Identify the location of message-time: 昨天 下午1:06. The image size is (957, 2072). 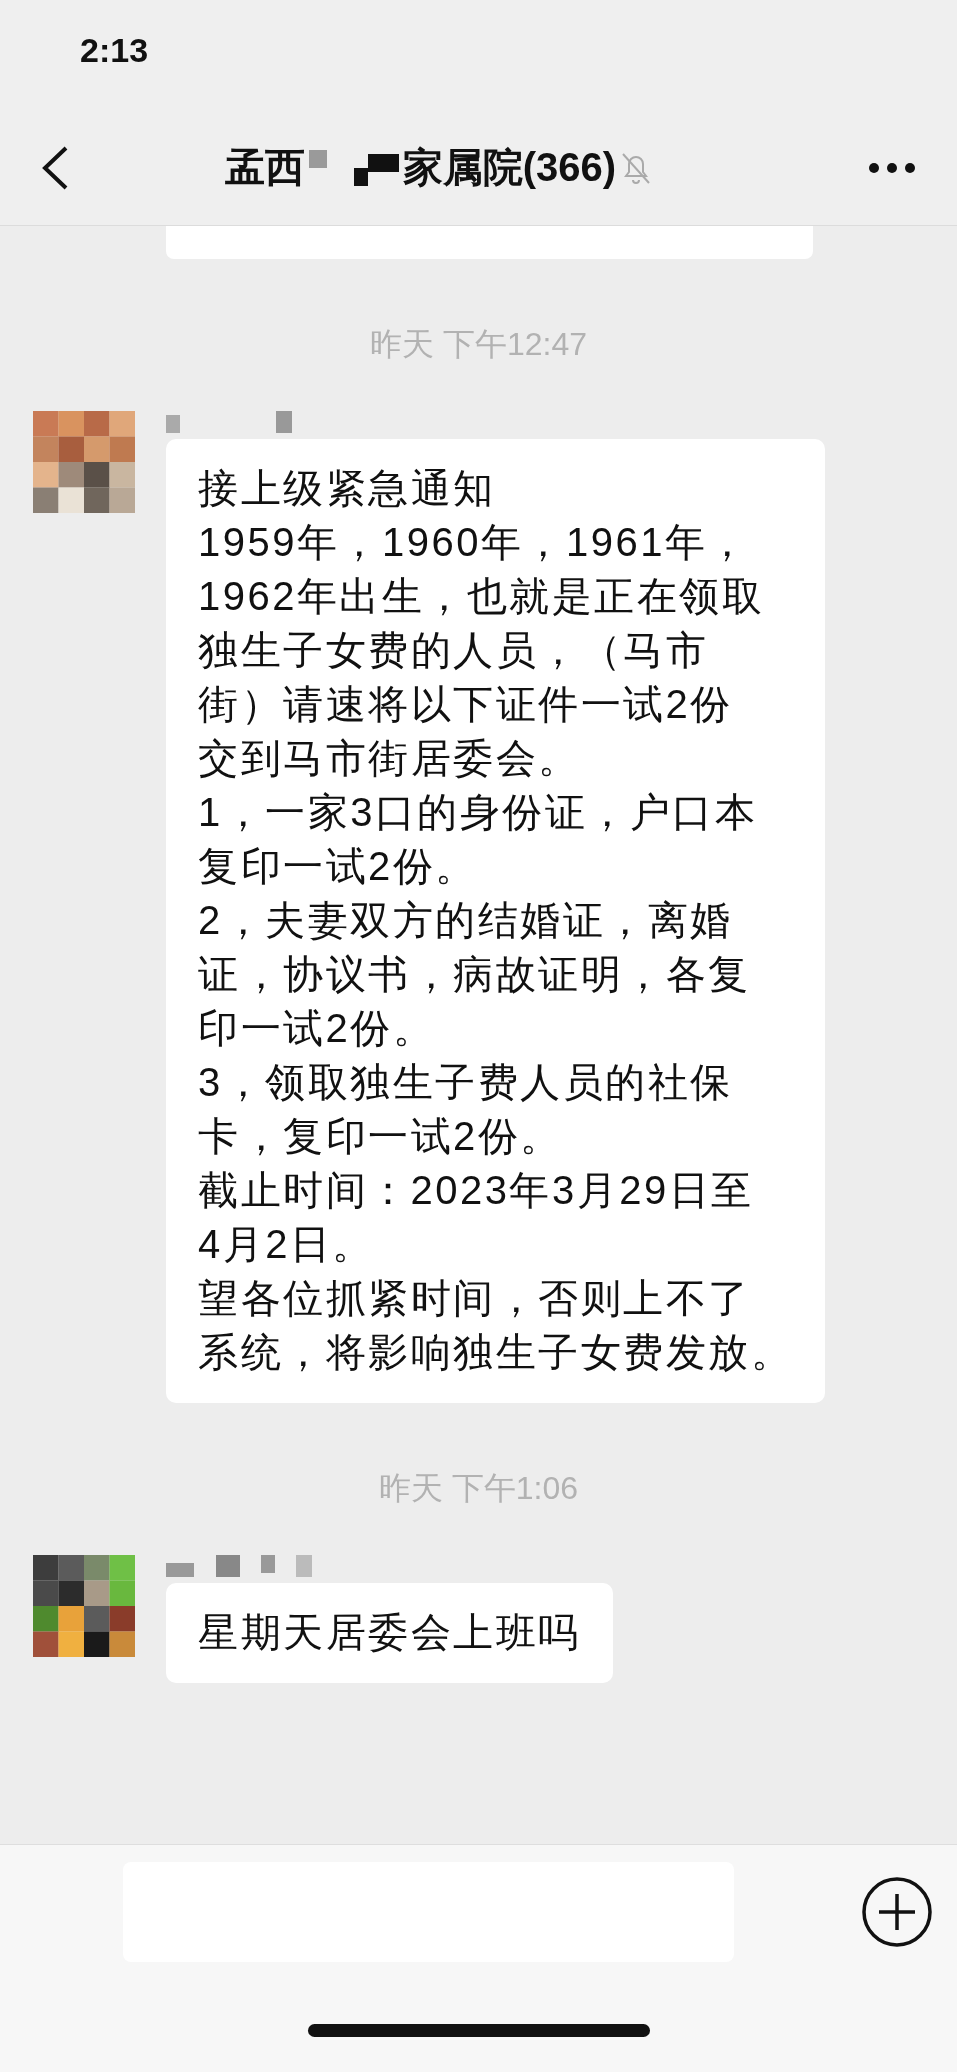
(478, 1488).